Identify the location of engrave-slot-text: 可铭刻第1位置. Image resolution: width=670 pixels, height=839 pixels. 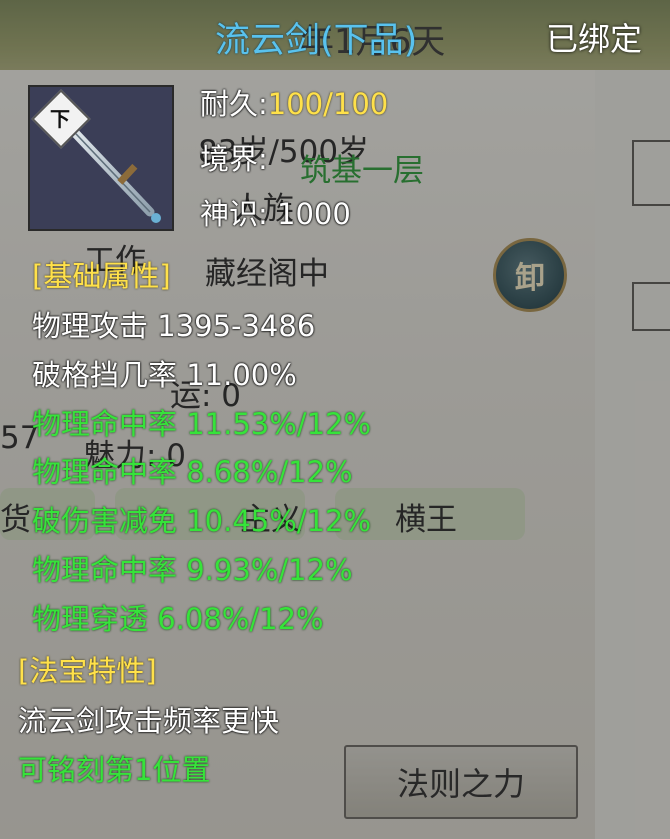
(114, 770).